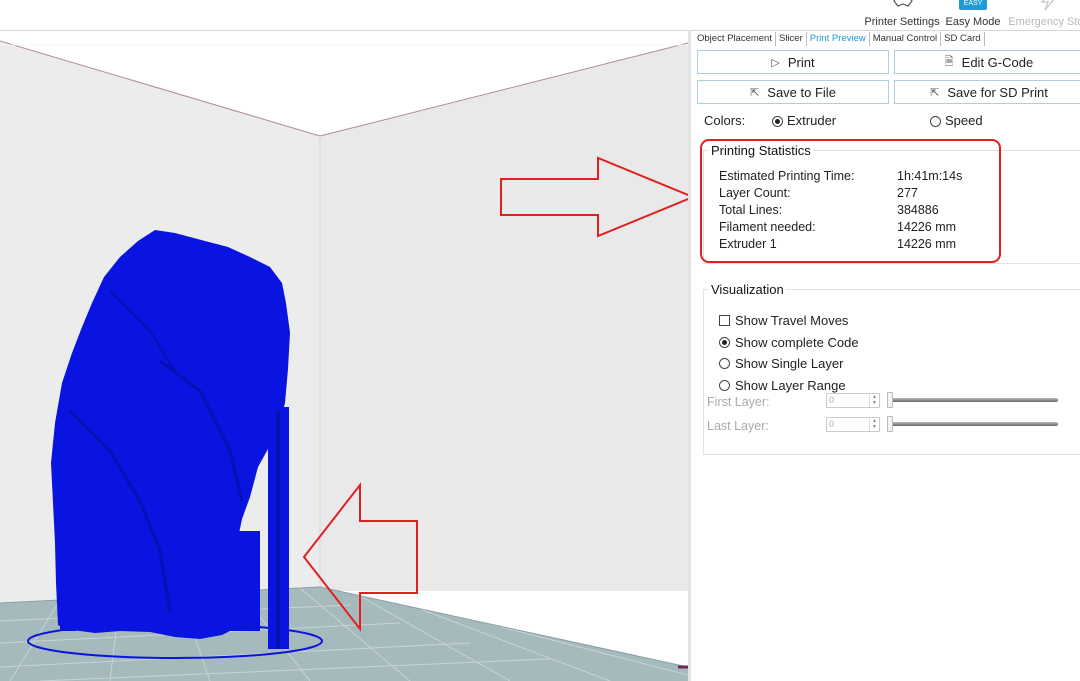 This screenshot has height=681, width=1080. What do you see at coordinates (890, 400) in the screenshot?
I see `first-layer-slider-handle` at bounding box center [890, 400].